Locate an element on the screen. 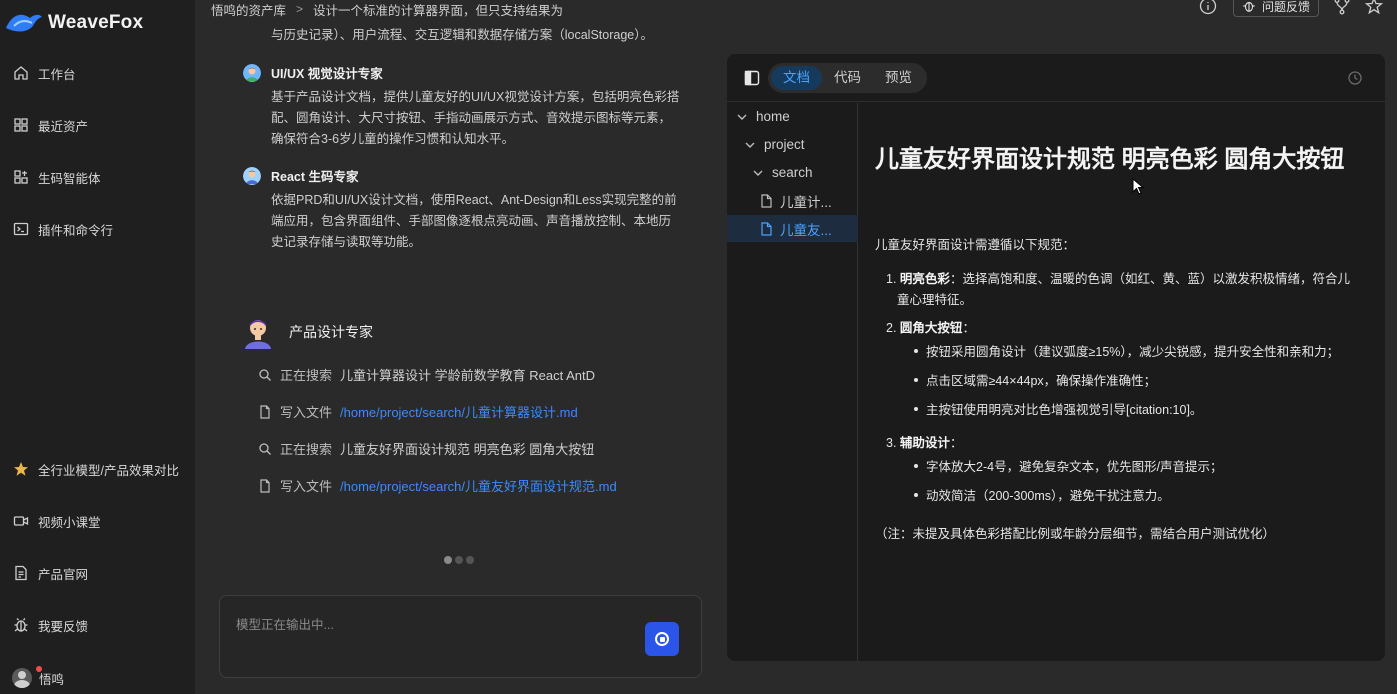  sidebar-item-label: 我要反馈 is located at coordinates (63, 626).